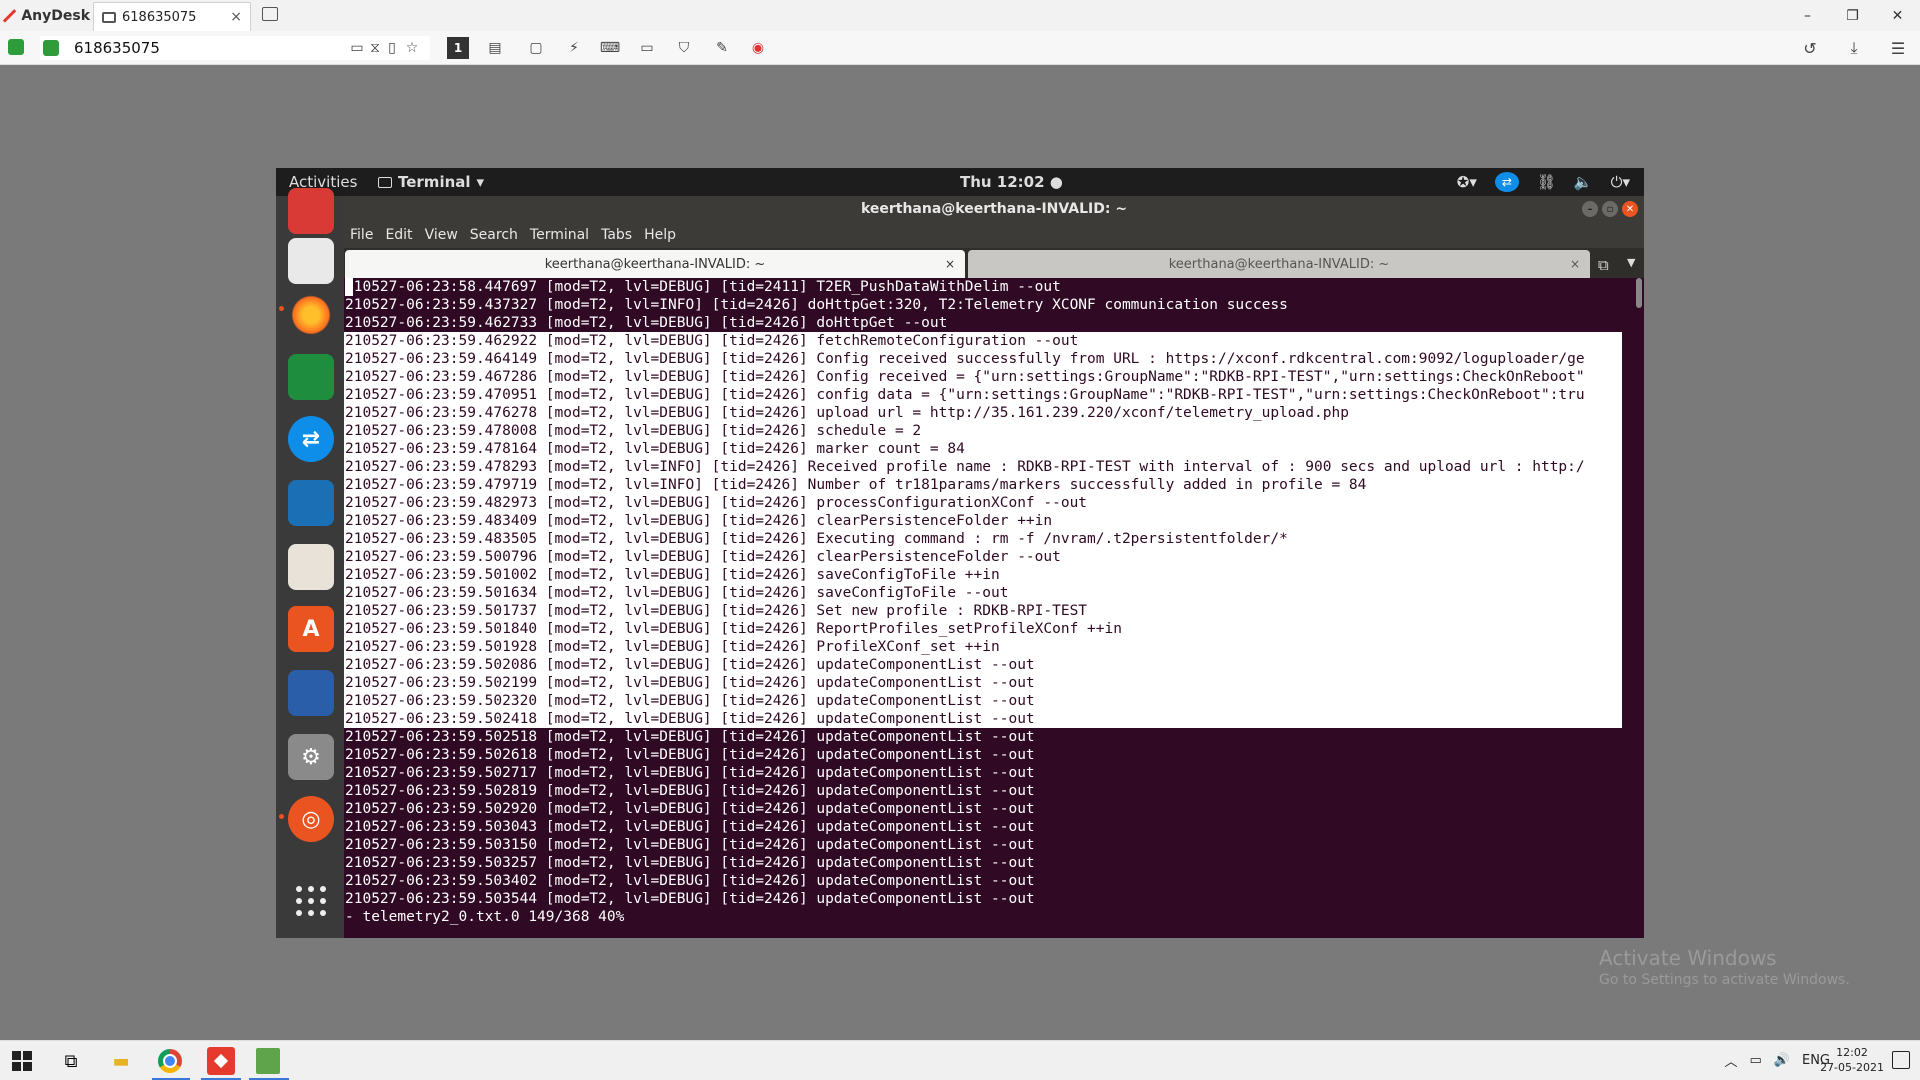 This screenshot has height=1080, width=1920. What do you see at coordinates (412, 48) in the screenshot?
I see `star-icon: ☆` at bounding box center [412, 48].